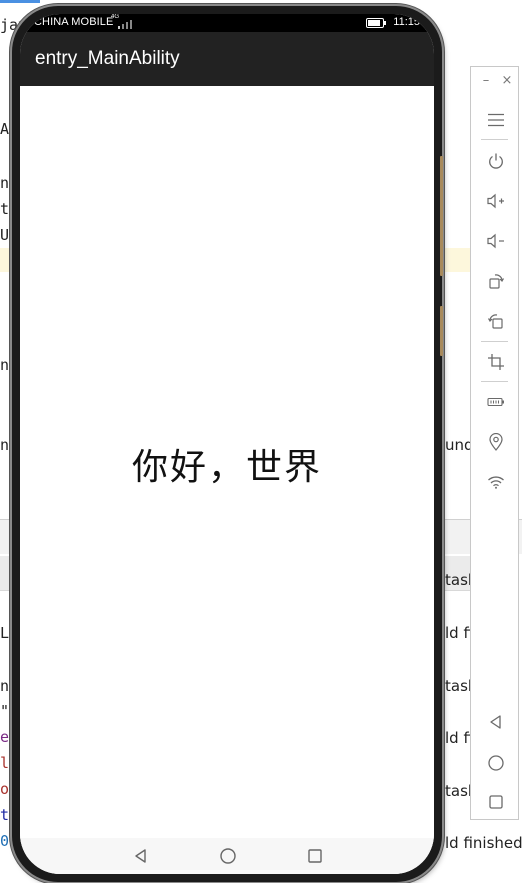  I want to click on nav-recents-button, so click(315, 856).